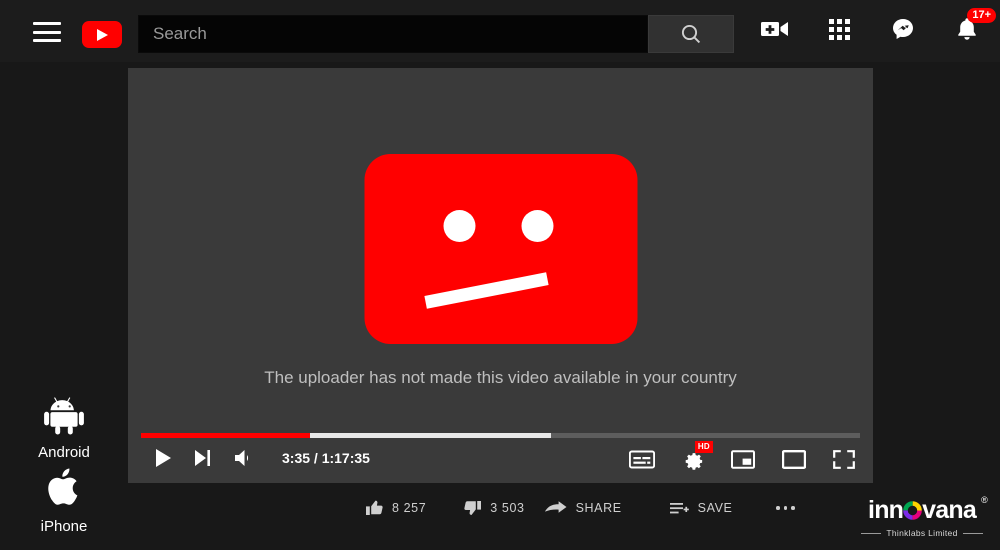 Image resolution: width=1000 pixels, height=550 pixels. I want to click on volume-mute-icon, so click(242, 458).